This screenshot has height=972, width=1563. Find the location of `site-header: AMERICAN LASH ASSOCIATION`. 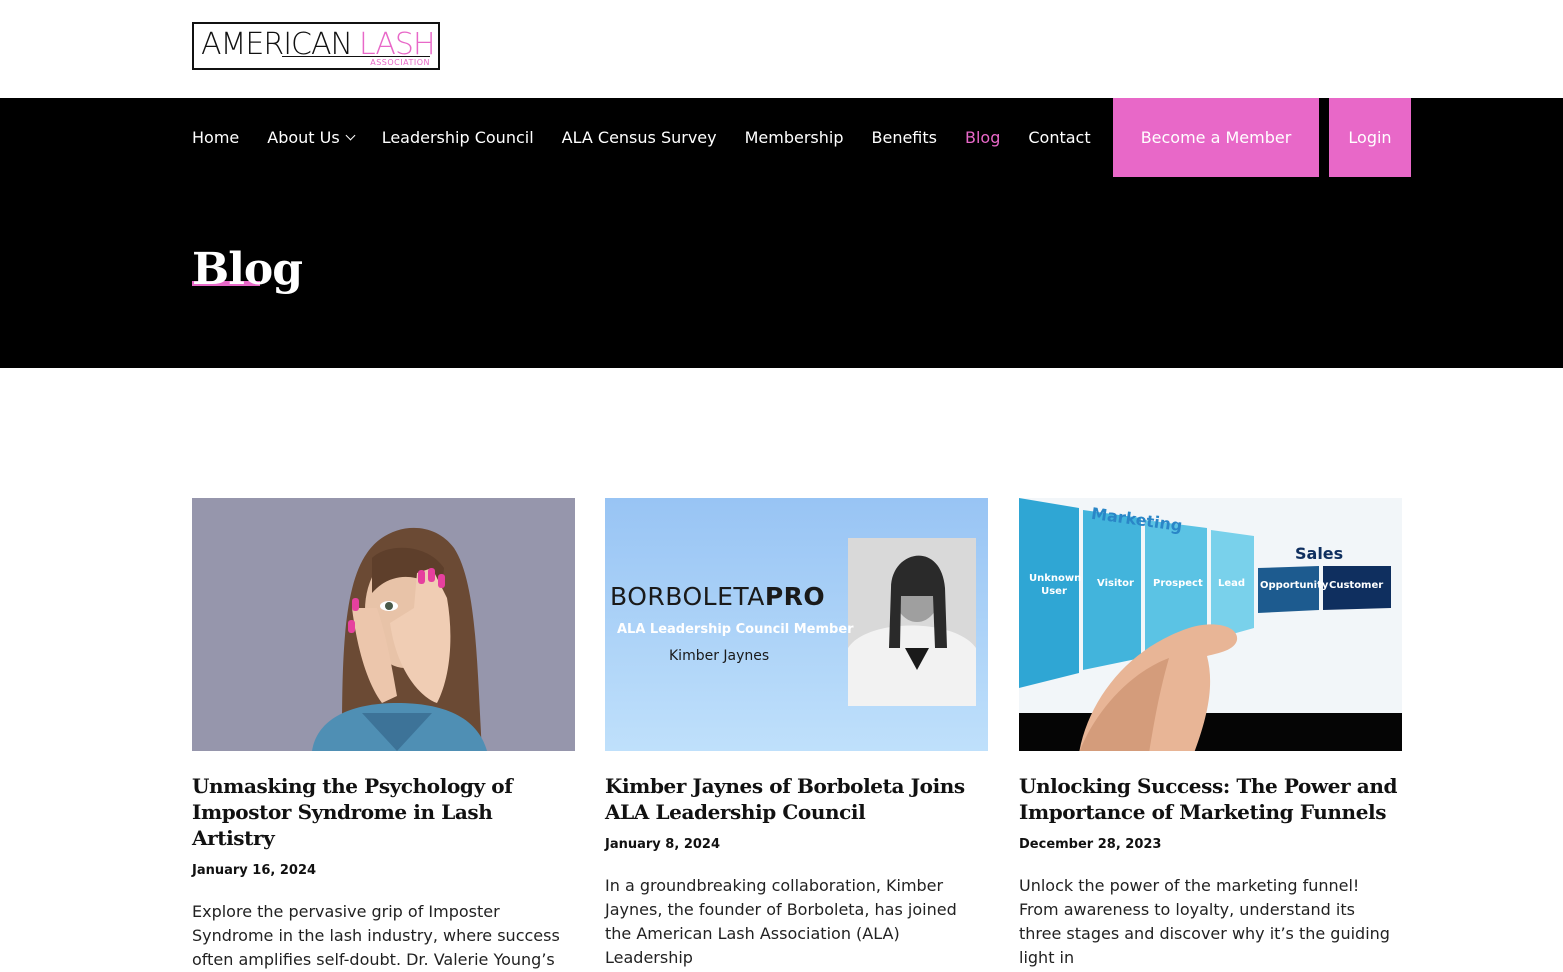

site-header: AMERICAN LASH ASSOCIATION is located at coordinates (781, 49).